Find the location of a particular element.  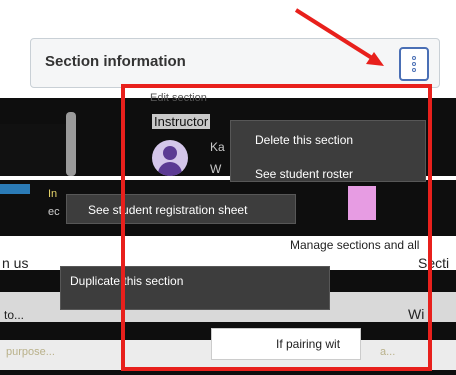

left-fragment: ec is located at coordinates (54, 212).